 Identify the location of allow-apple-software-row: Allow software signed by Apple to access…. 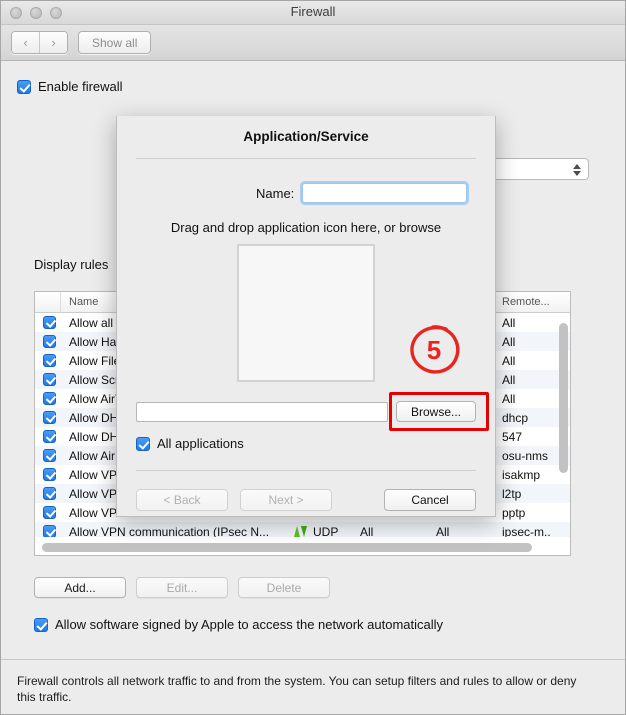
(238, 624).